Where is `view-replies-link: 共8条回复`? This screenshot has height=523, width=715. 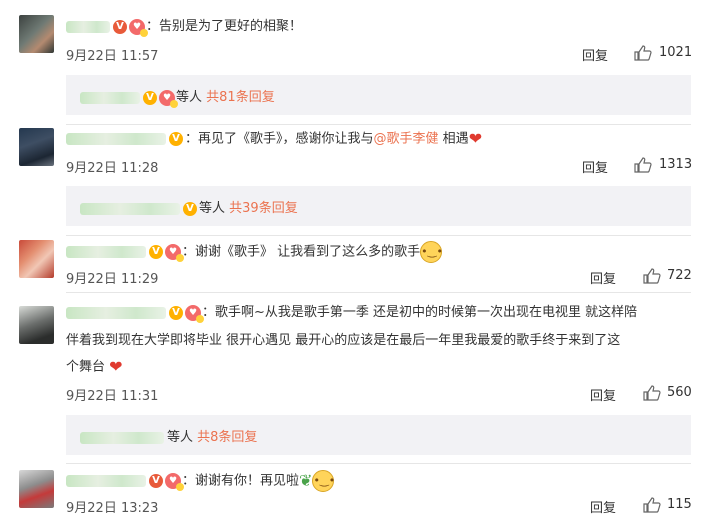 view-replies-link: 共8条回复 is located at coordinates (227, 437).